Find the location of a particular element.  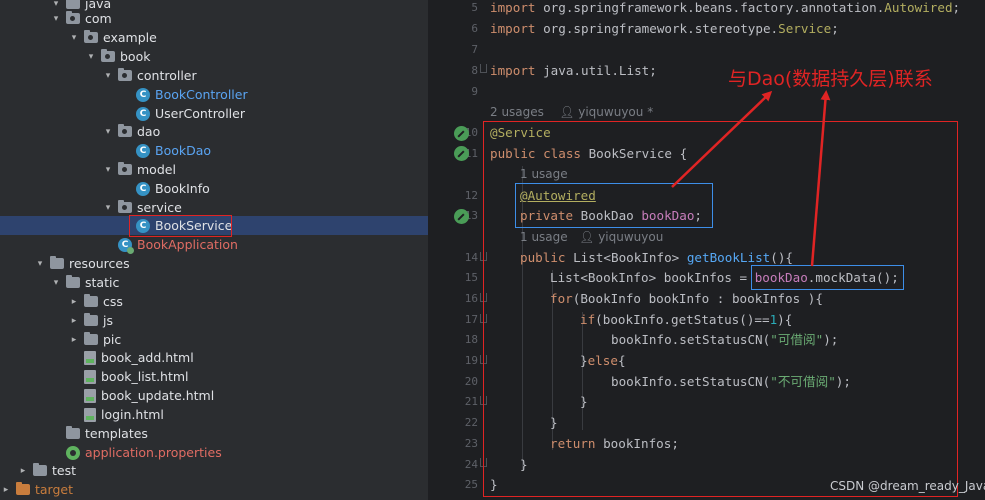

tree-item-com: ▾ com is located at coordinates (214, 18).